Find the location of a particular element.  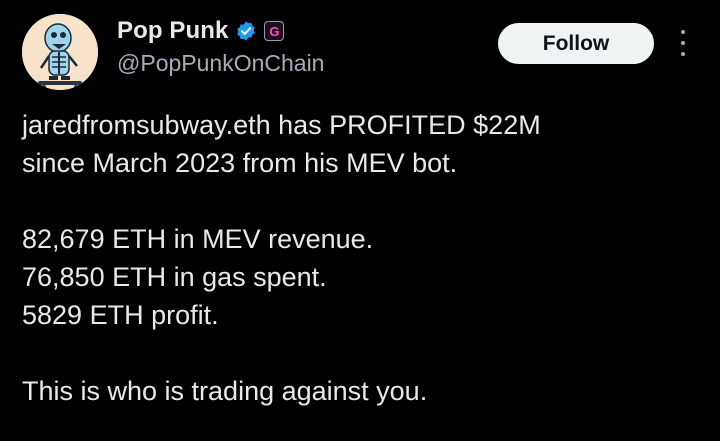

tweet-line: This is who is trading against you. is located at coordinates (225, 391).